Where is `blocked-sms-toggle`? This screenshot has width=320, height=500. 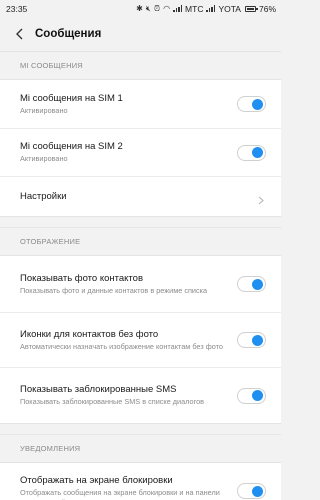
blocked-sms-toggle is located at coordinates (251, 395).